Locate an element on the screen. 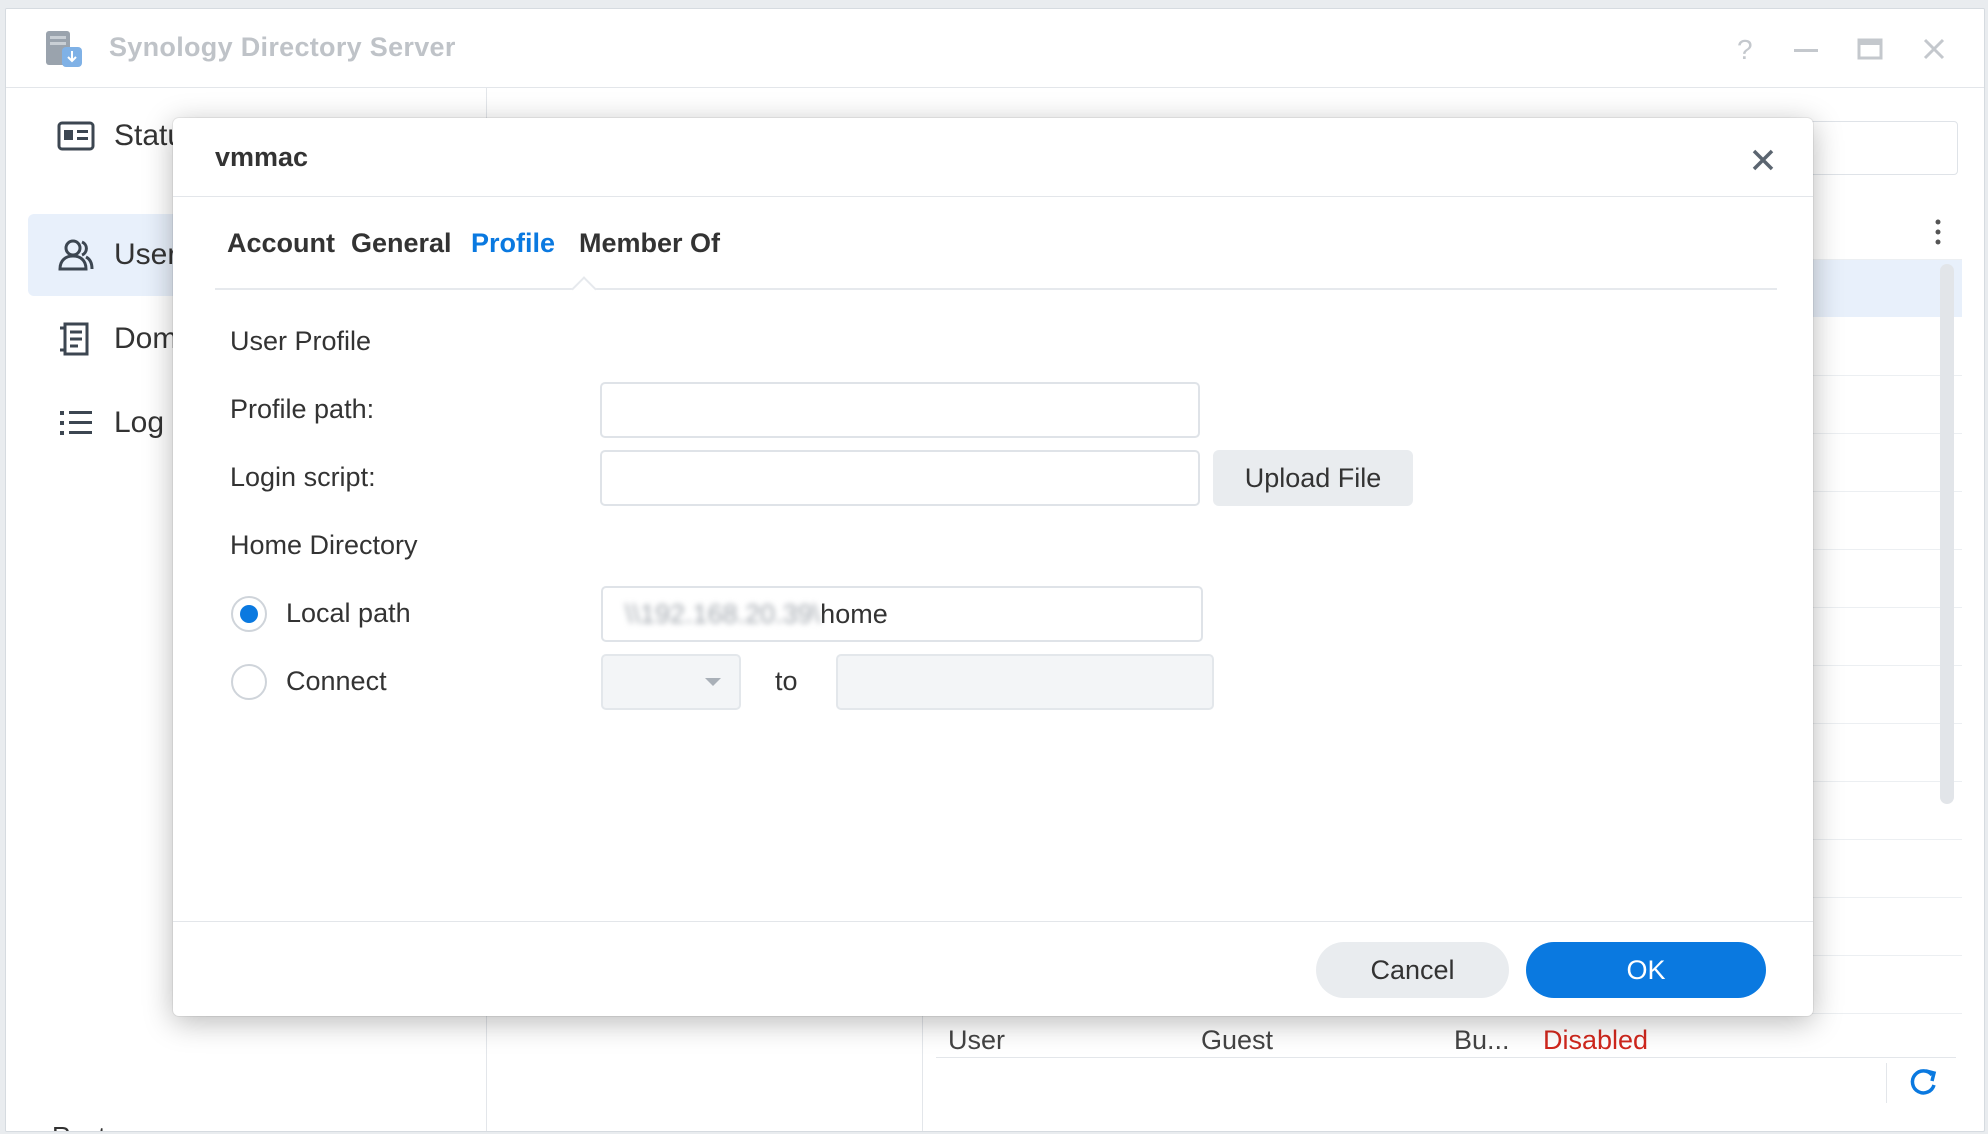 The width and height of the screenshot is (1988, 1134). local-path-host: \\192.168.20.39\ is located at coordinates (723, 613).